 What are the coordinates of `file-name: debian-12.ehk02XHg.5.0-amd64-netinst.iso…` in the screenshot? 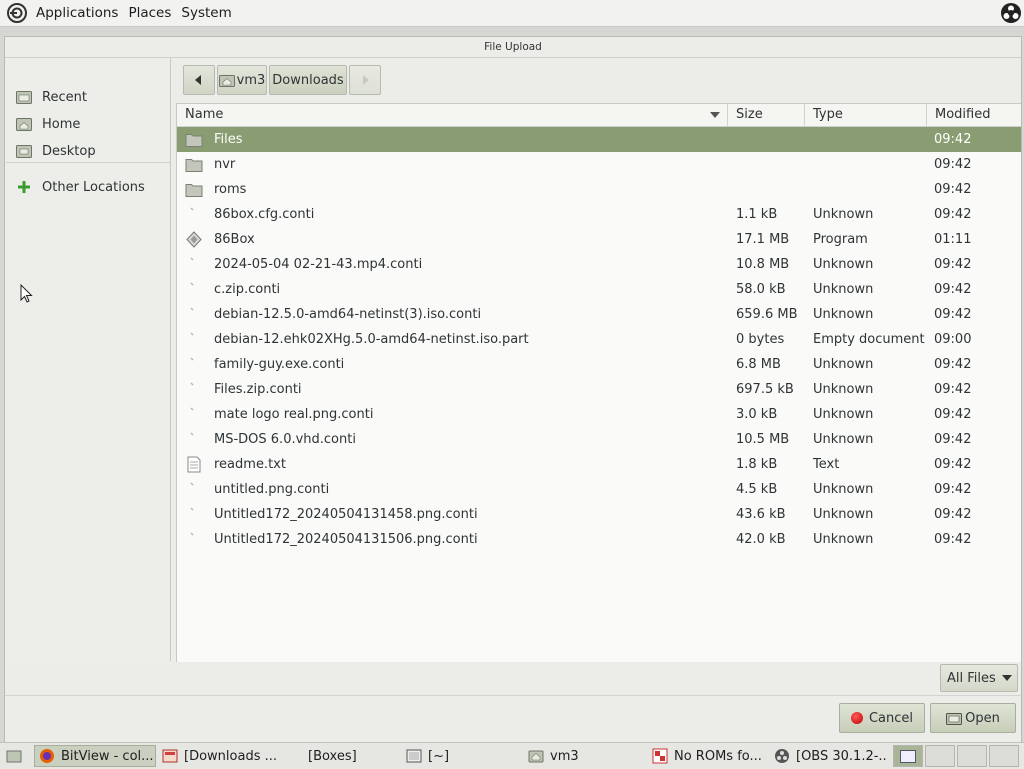 It's located at (371, 339).